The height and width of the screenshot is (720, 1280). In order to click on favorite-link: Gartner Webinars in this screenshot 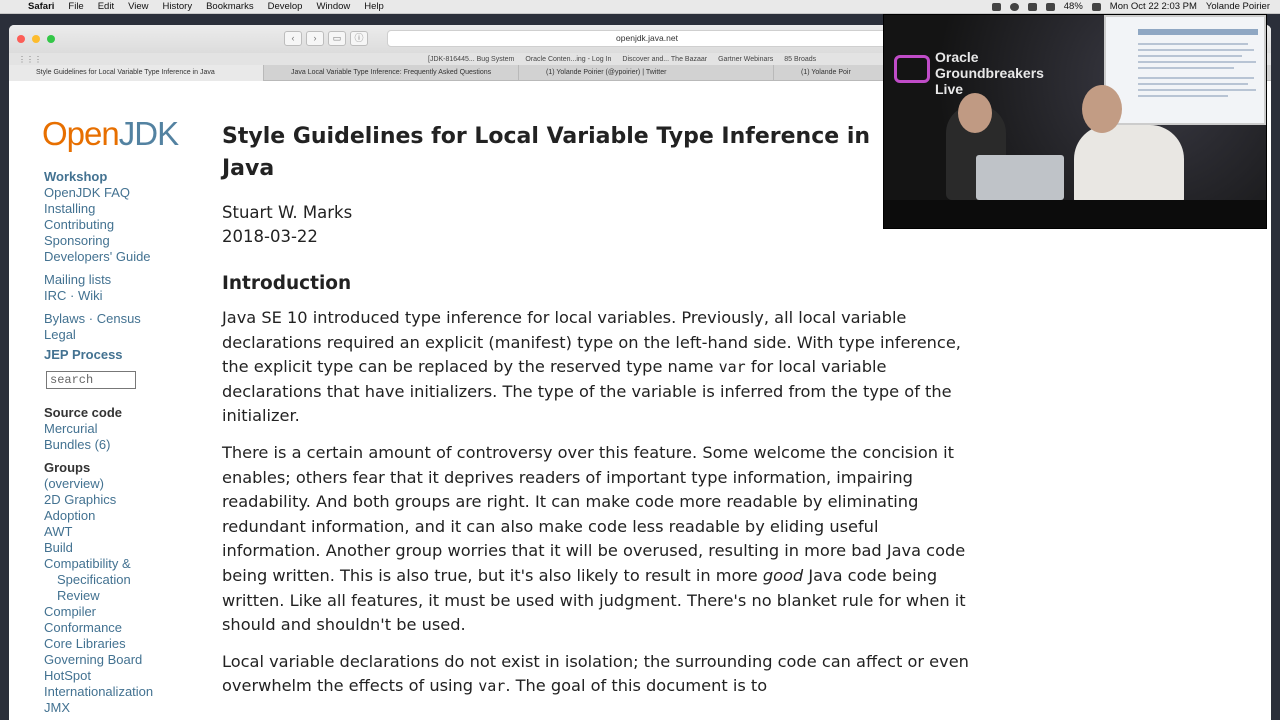, I will do `click(745, 59)`.